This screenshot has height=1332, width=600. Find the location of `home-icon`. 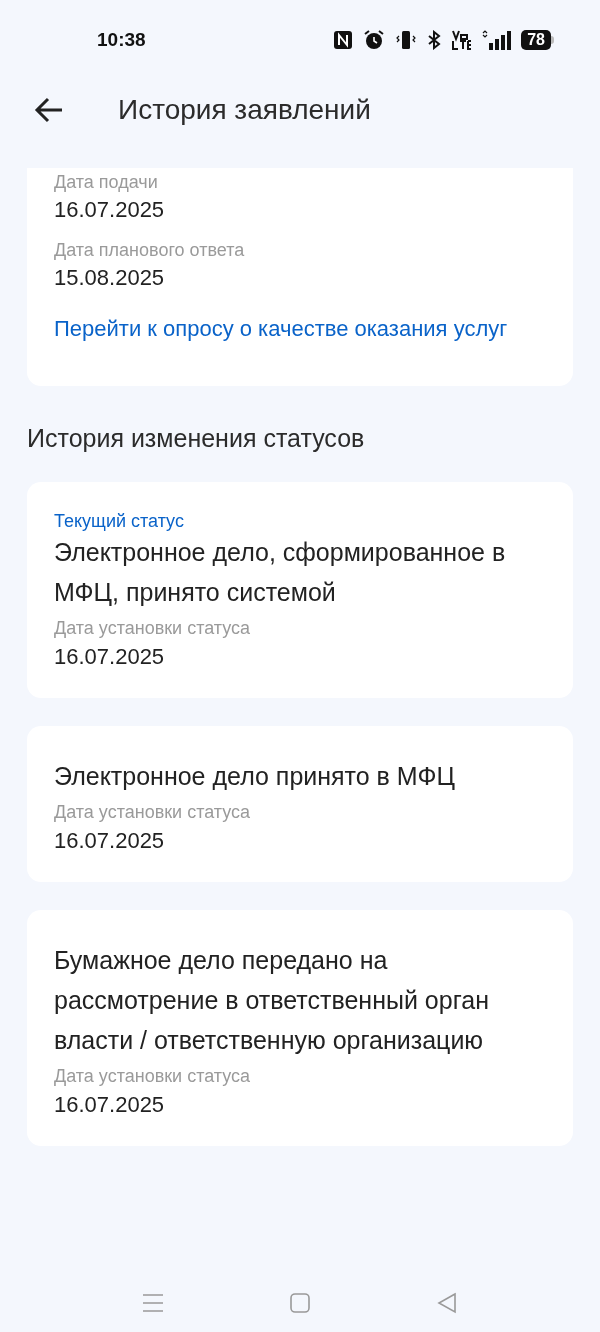

home-icon is located at coordinates (300, 1303).